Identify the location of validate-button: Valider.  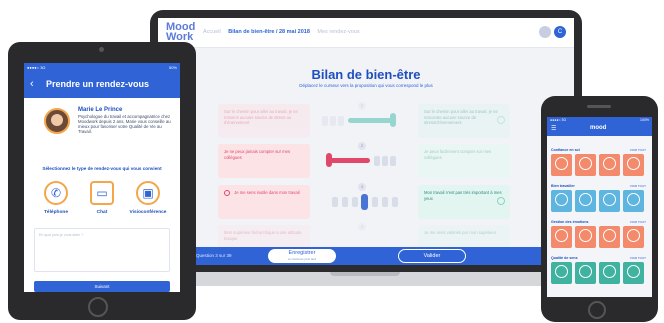
(432, 256).